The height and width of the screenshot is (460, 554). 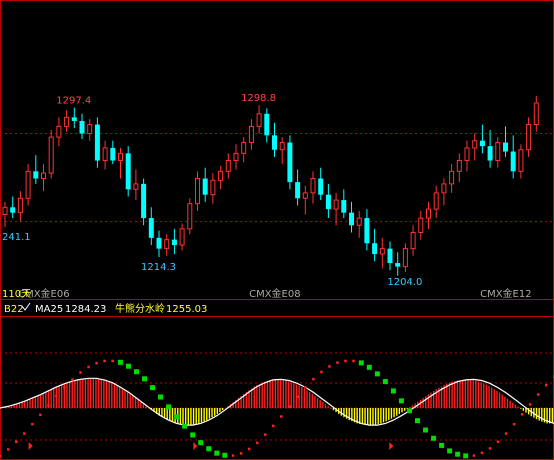 What do you see at coordinates (211, 446) in the screenshot?
I see `indicator-markers` at bounding box center [211, 446].